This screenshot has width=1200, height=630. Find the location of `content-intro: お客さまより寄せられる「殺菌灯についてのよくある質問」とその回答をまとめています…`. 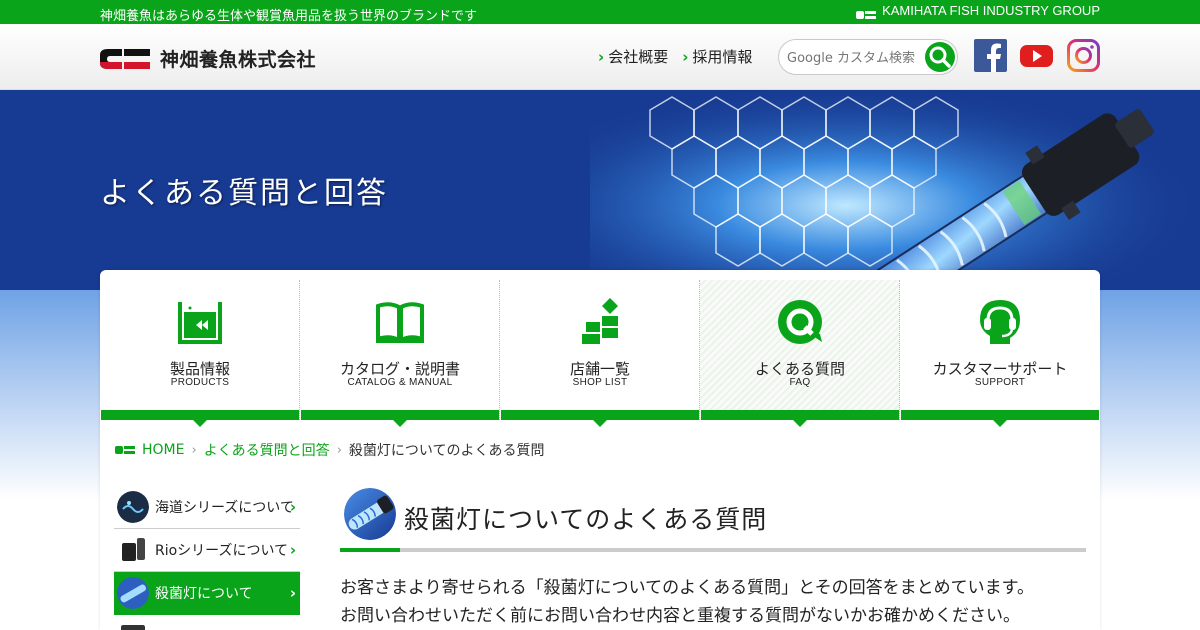

content-intro: お客さまより寄せられる「殺菌灯についてのよくある質問」とその回答をまとめています… is located at coordinates (713, 602).